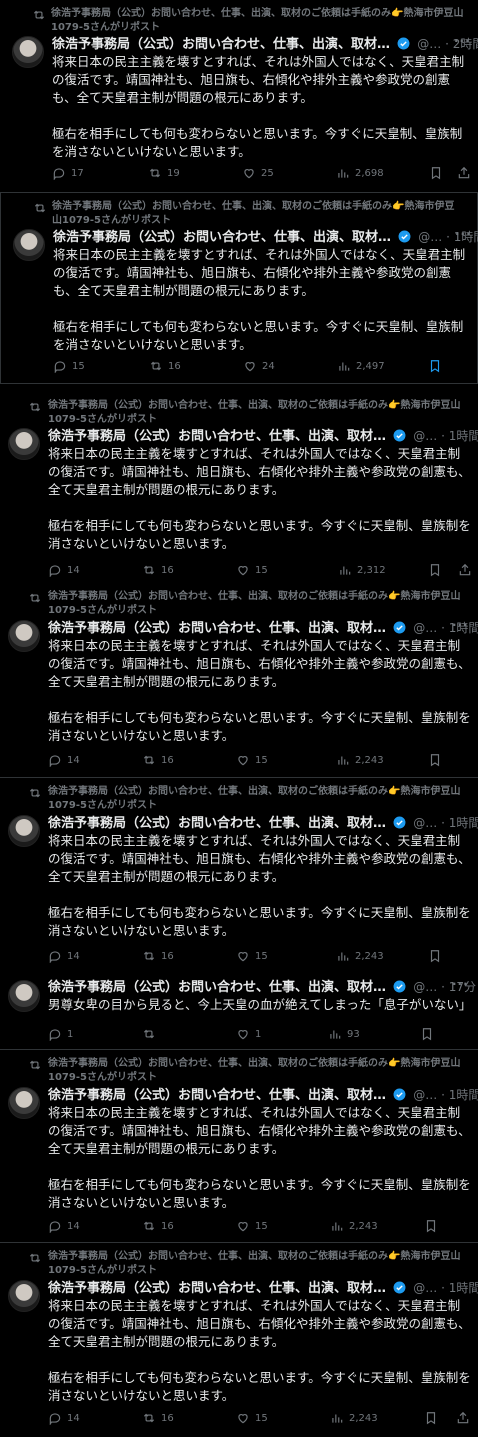 This screenshot has width=478, height=1437. I want to click on views-button: 2,312, so click(362, 570).